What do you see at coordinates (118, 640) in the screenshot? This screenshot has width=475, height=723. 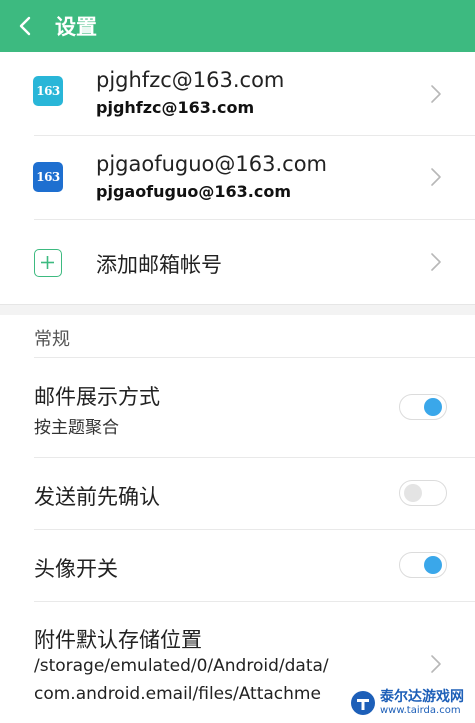 I see `attachment-location-title: 附件默认存储位置` at bounding box center [118, 640].